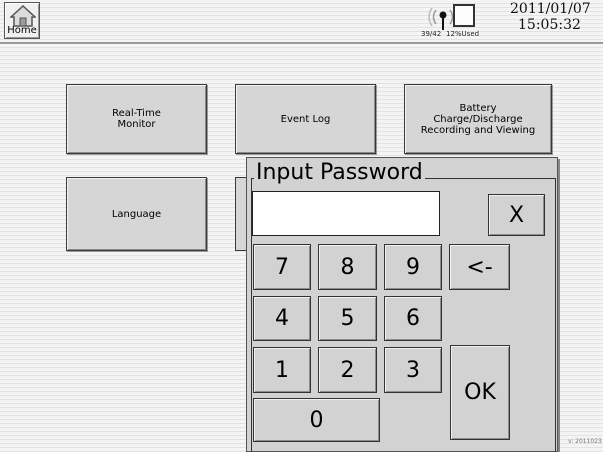  I want to click on password-input, so click(346, 213).